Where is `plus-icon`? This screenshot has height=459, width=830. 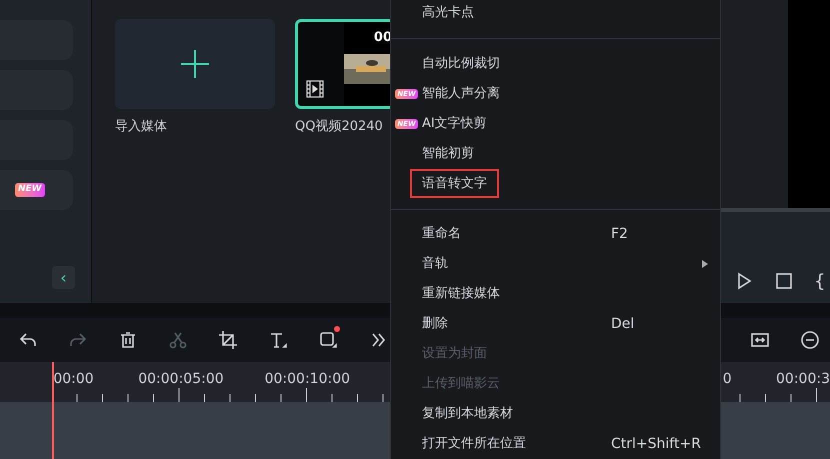 plus-icon is located at coordinates (195, 64).